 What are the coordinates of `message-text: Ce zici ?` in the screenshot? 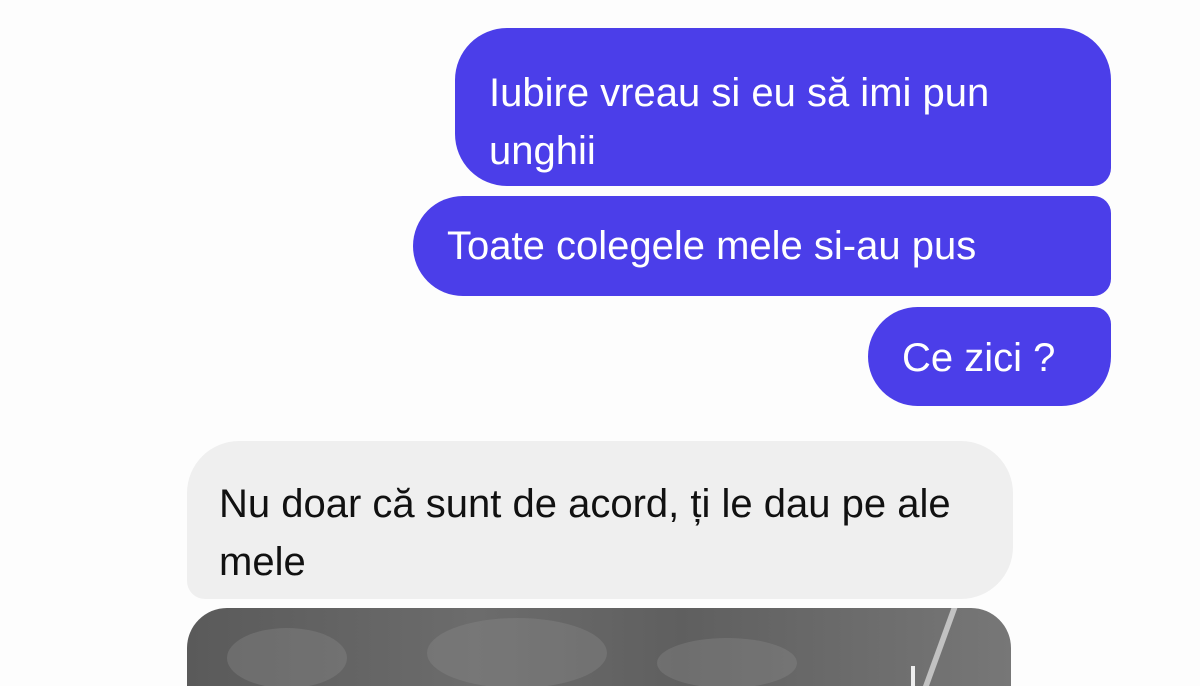 It's located at (979, 358).